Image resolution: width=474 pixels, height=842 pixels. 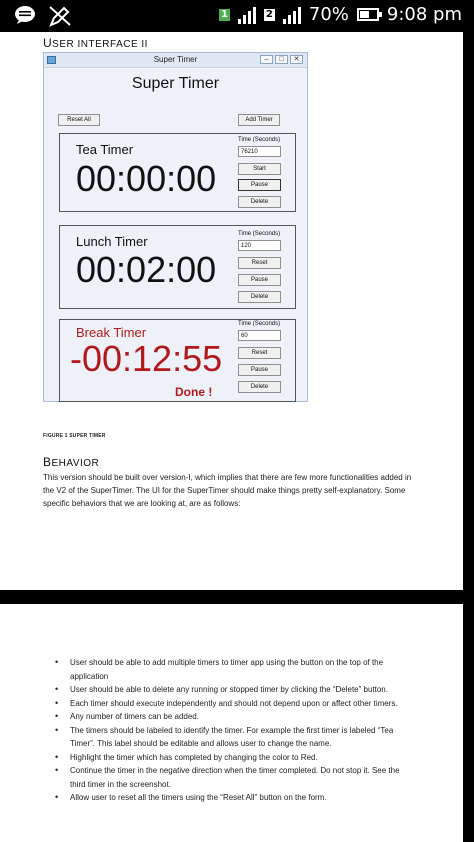 What do you see at coordinates (266, 59) in the screenshot?
I see `minimize-button: –` at bounding box center [266, 59].